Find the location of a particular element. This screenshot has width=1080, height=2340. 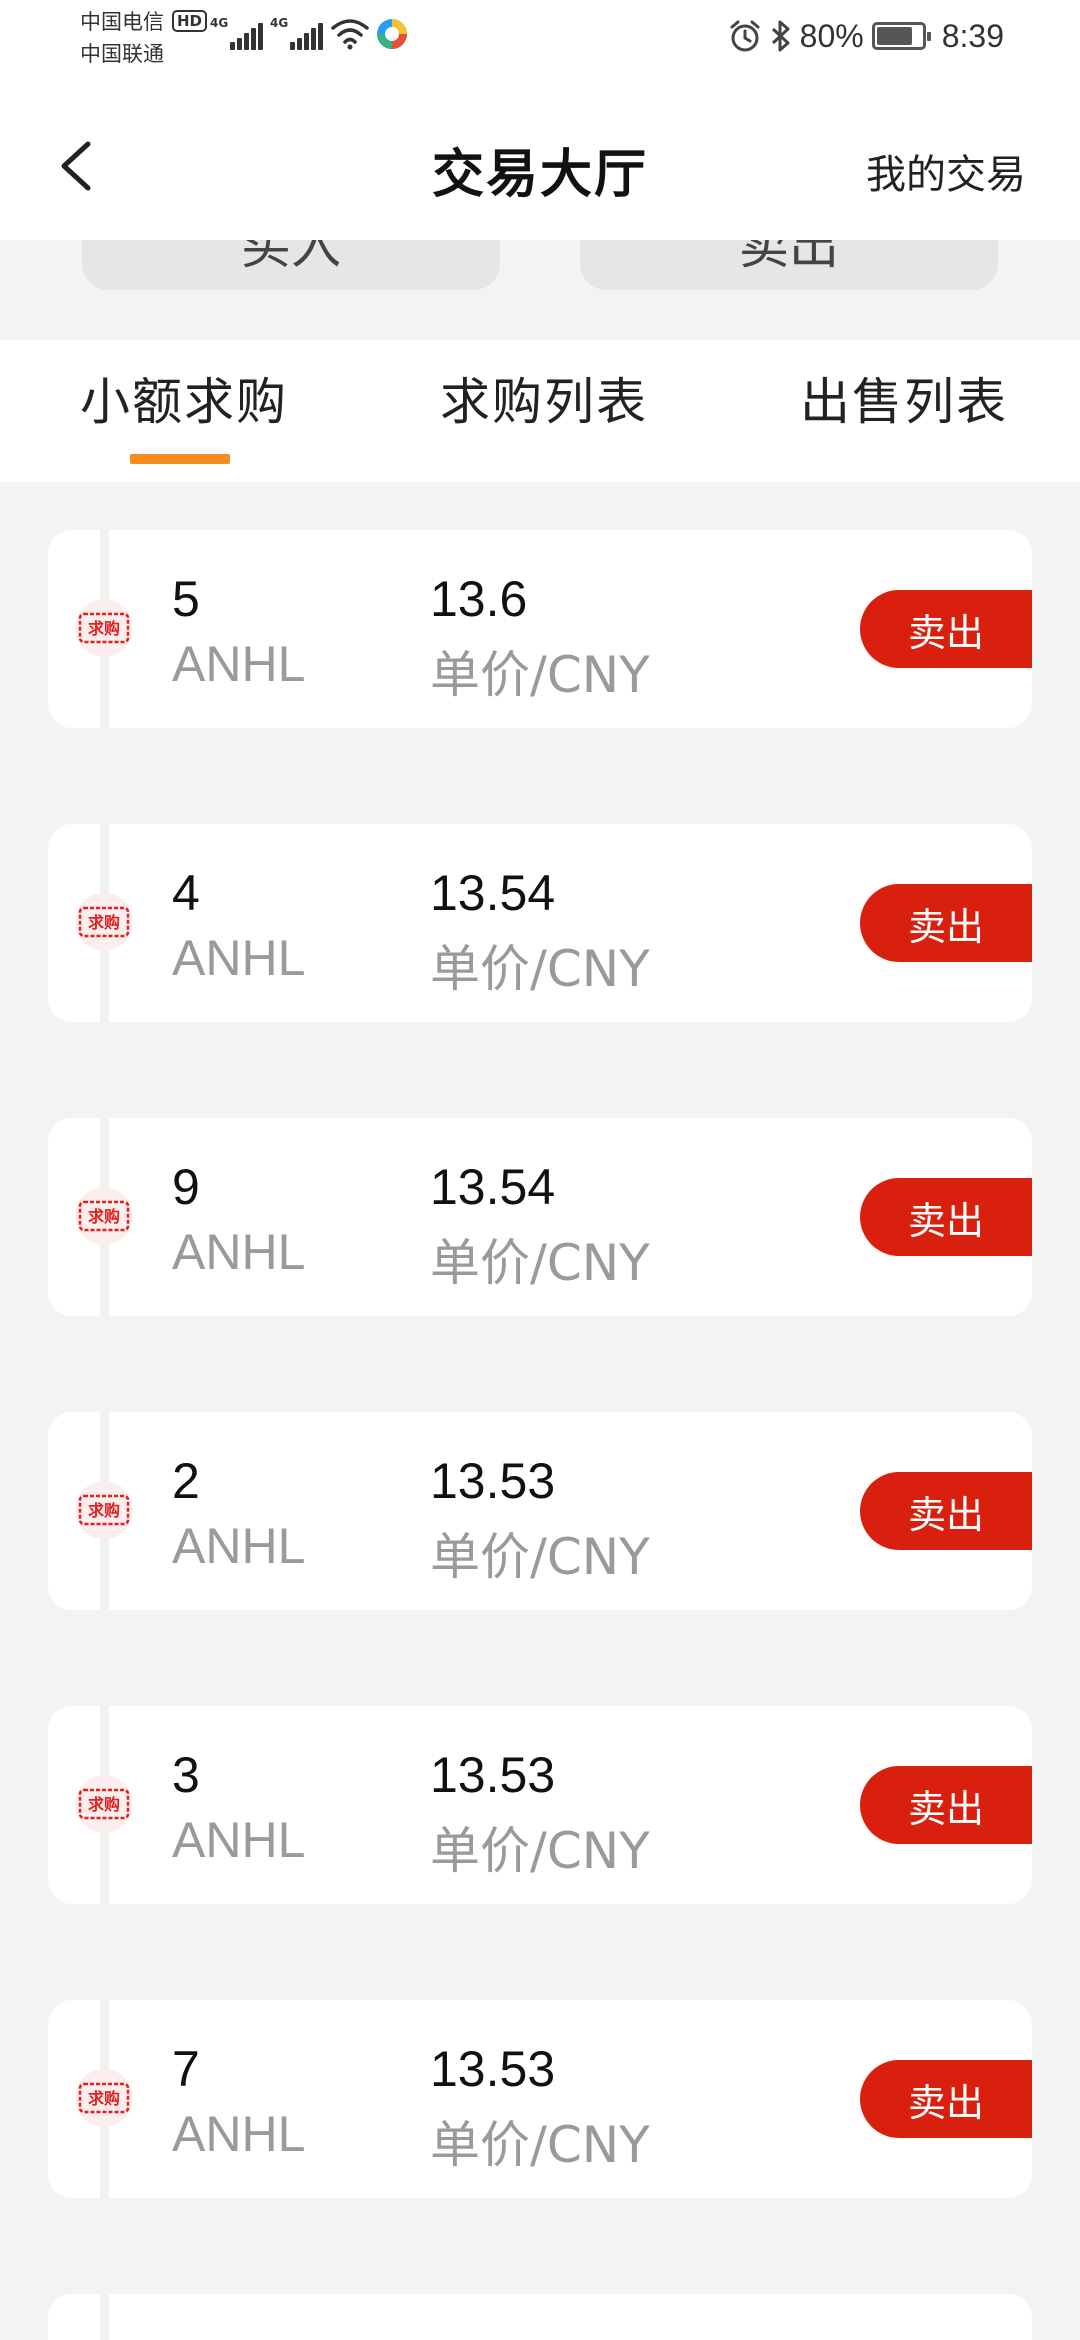

list-item: 求购 5 ANHL 13.6 单价/CNY 卖出 is located at coordinates (540, 629).